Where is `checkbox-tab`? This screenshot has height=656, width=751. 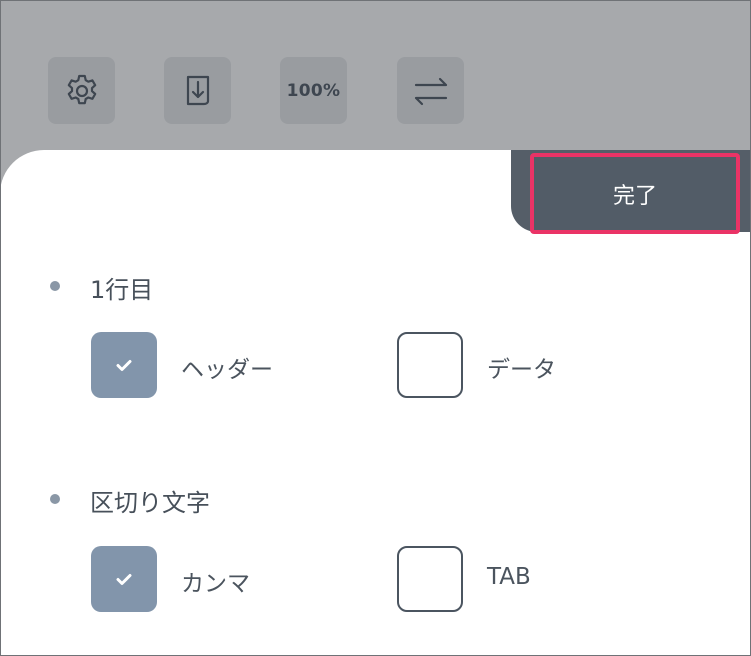
checkbox-tab is located at coordinates (430, 579).